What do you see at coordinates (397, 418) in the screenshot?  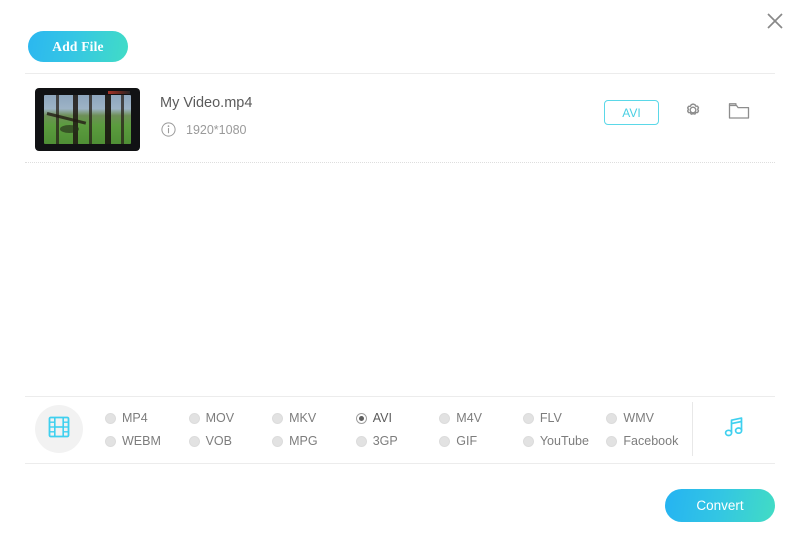 I see `format-option-avi: AVI` at bounding box center [397, 418].